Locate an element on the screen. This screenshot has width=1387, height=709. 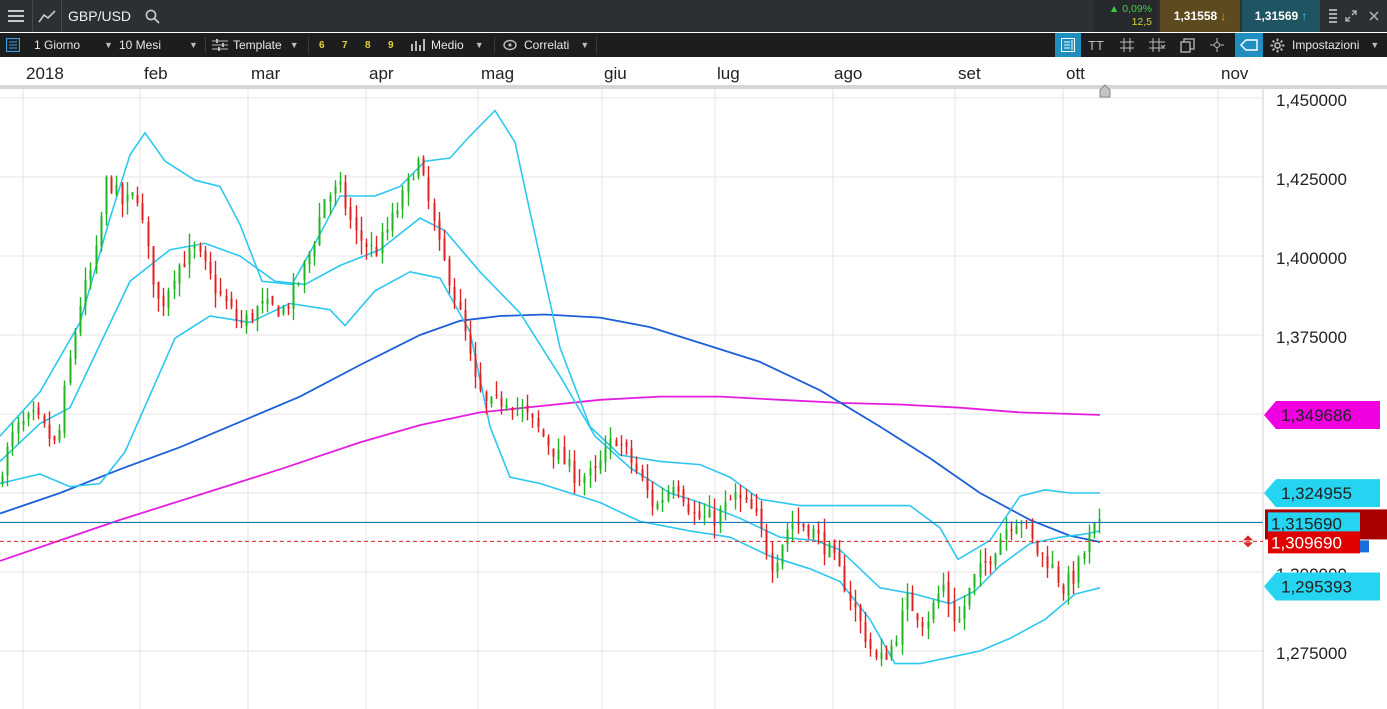
sell-price-button: 1,31558 ↓ is located at coordinates (1200, 16).